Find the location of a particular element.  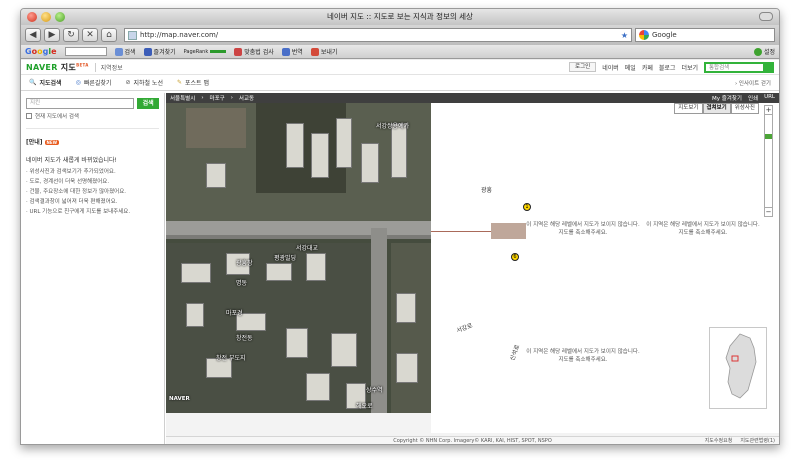

service-tabs: 🔍 지도검색 ◎ 빠른길찾기 ⊘ 지하철 노선 ✎ 포스트 맵 › 인사이트 걷기 is located at coordinates (400, 83).